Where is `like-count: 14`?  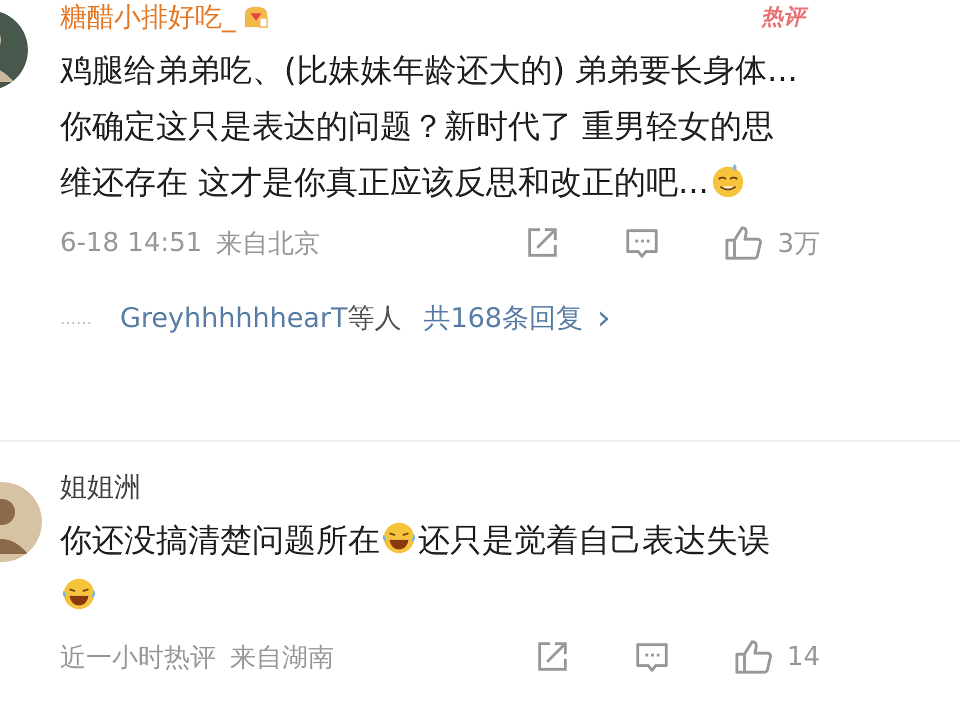
like-count: 14 is located at coordinates (803, 657).